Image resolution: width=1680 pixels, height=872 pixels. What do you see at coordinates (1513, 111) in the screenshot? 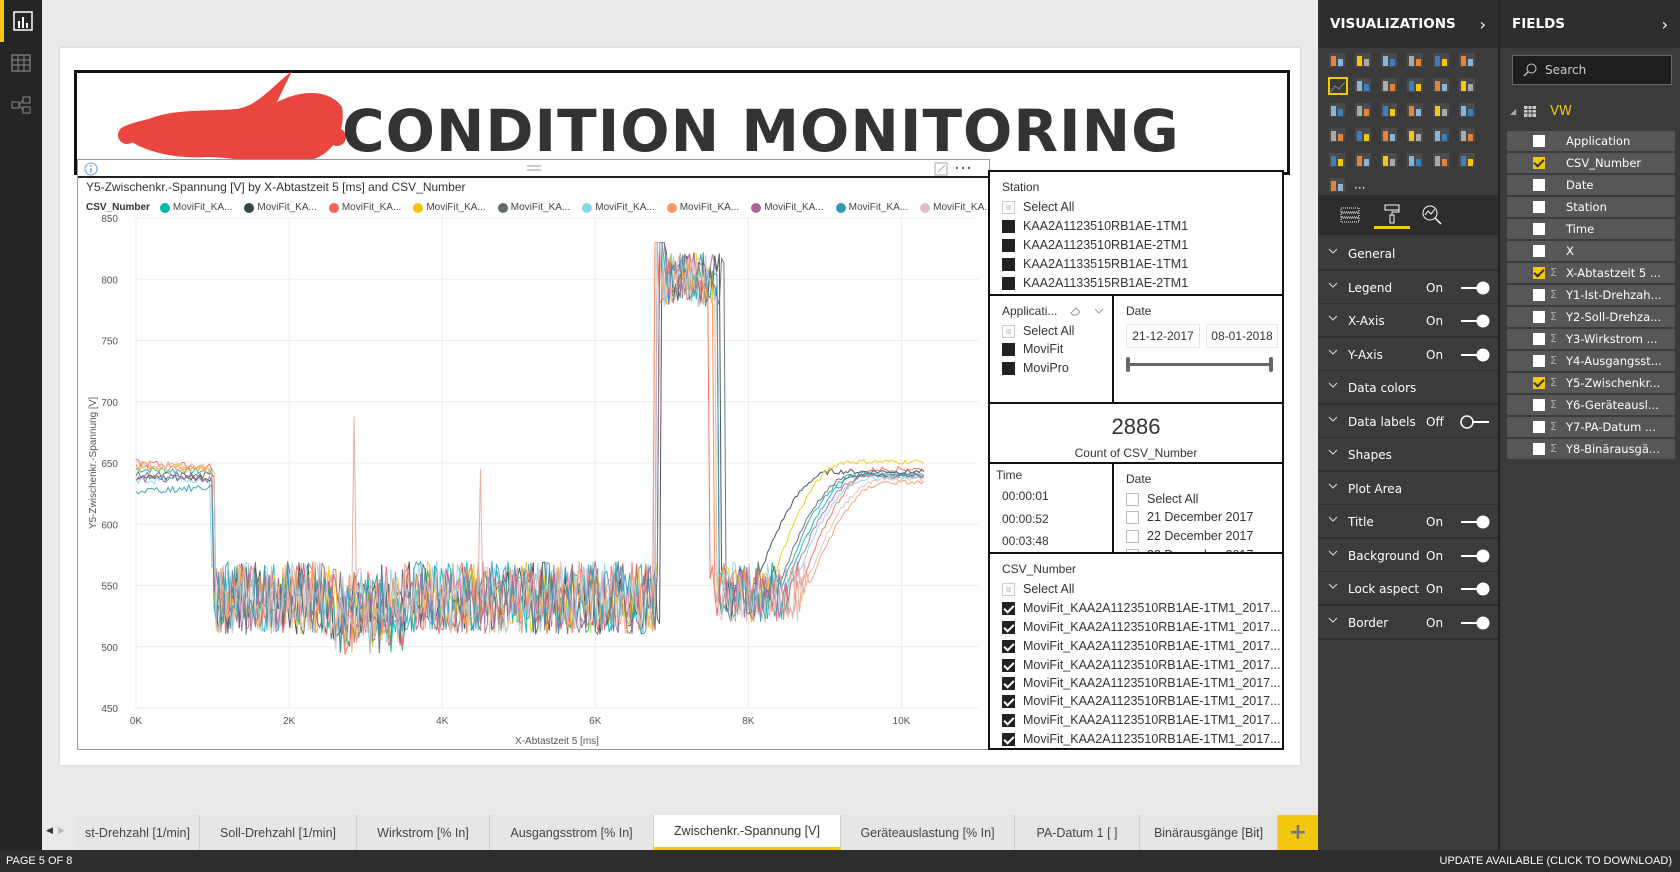
I see `expand-triangle-icon: ◢` at bounding box center [1513, 111].